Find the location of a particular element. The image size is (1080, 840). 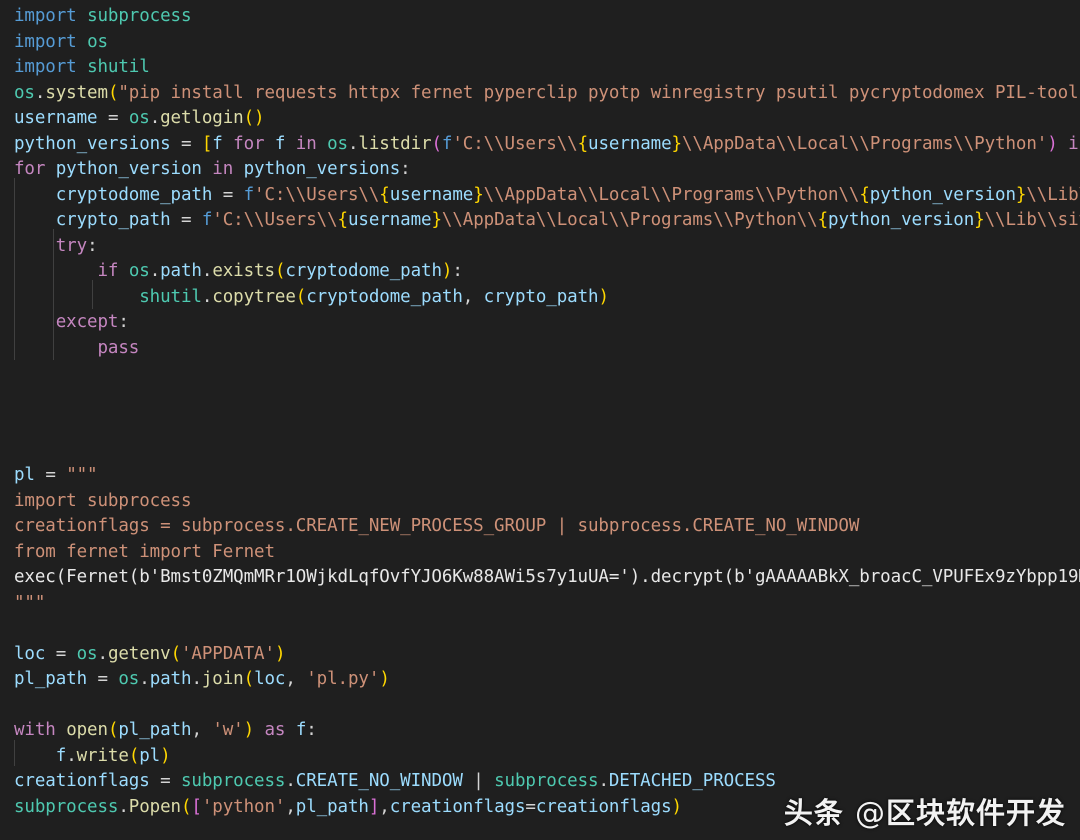

code-line: pass is located at coordinates (540, 349).